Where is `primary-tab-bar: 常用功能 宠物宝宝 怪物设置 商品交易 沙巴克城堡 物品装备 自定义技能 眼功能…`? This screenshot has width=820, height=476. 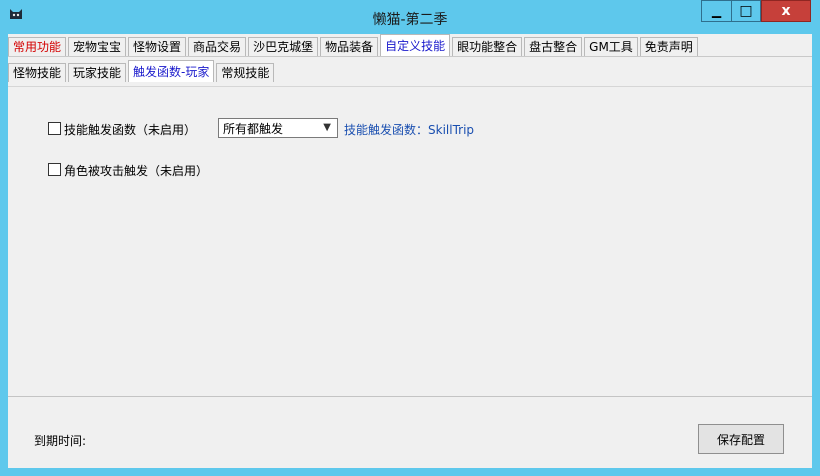
primary-tab-bar: 常用功能 宠物宝宝 怪物设置 商品交易 沙巴克城堡 物品装备 自定义技能 眼功能… is located at coordinates (354, 45).